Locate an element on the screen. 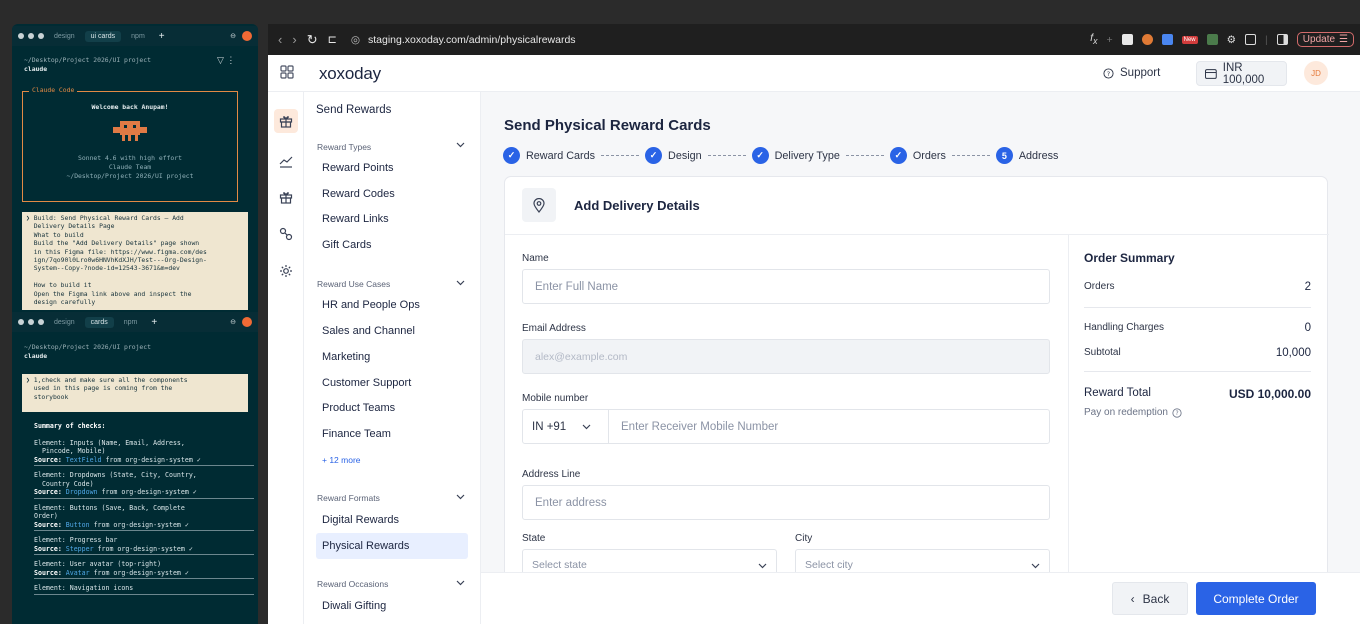  new-ext-badge: New is located at coordinates (1189, 39).